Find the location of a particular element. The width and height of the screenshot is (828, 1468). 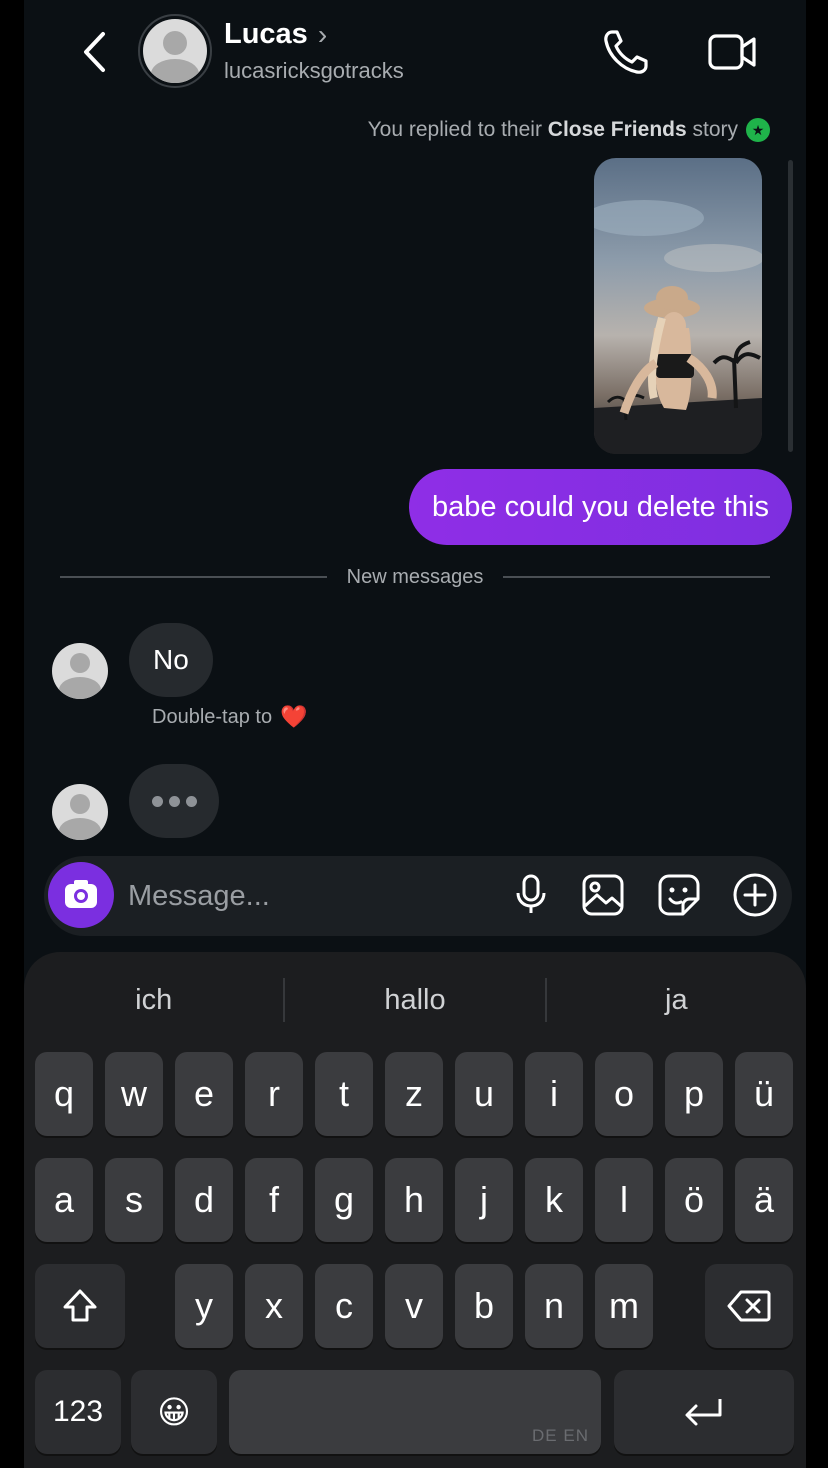

right-bezel is located at coordinates (817, 734).